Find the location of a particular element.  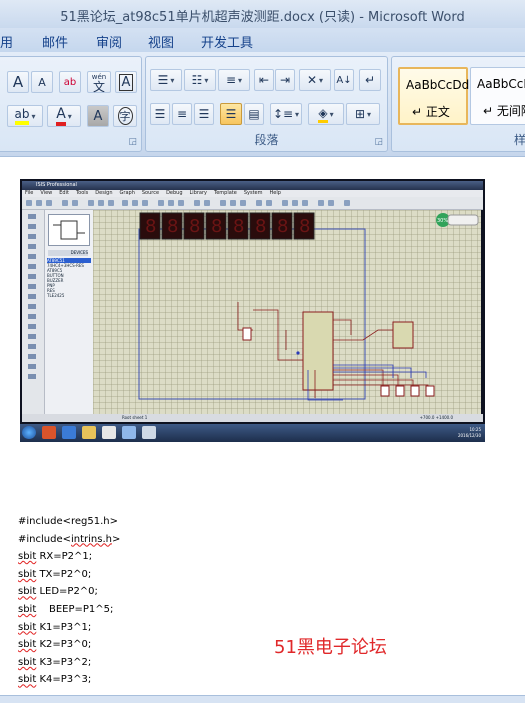

sensor-module is located at coordinates (403, 335).